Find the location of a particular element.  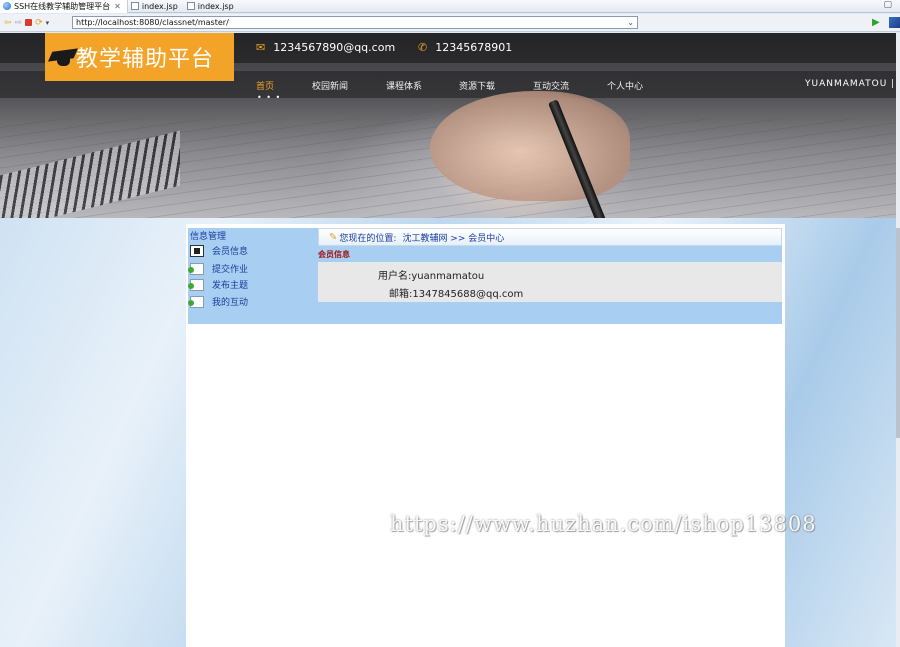

section-title: 会员信息 is located at coordinates (334, 254).